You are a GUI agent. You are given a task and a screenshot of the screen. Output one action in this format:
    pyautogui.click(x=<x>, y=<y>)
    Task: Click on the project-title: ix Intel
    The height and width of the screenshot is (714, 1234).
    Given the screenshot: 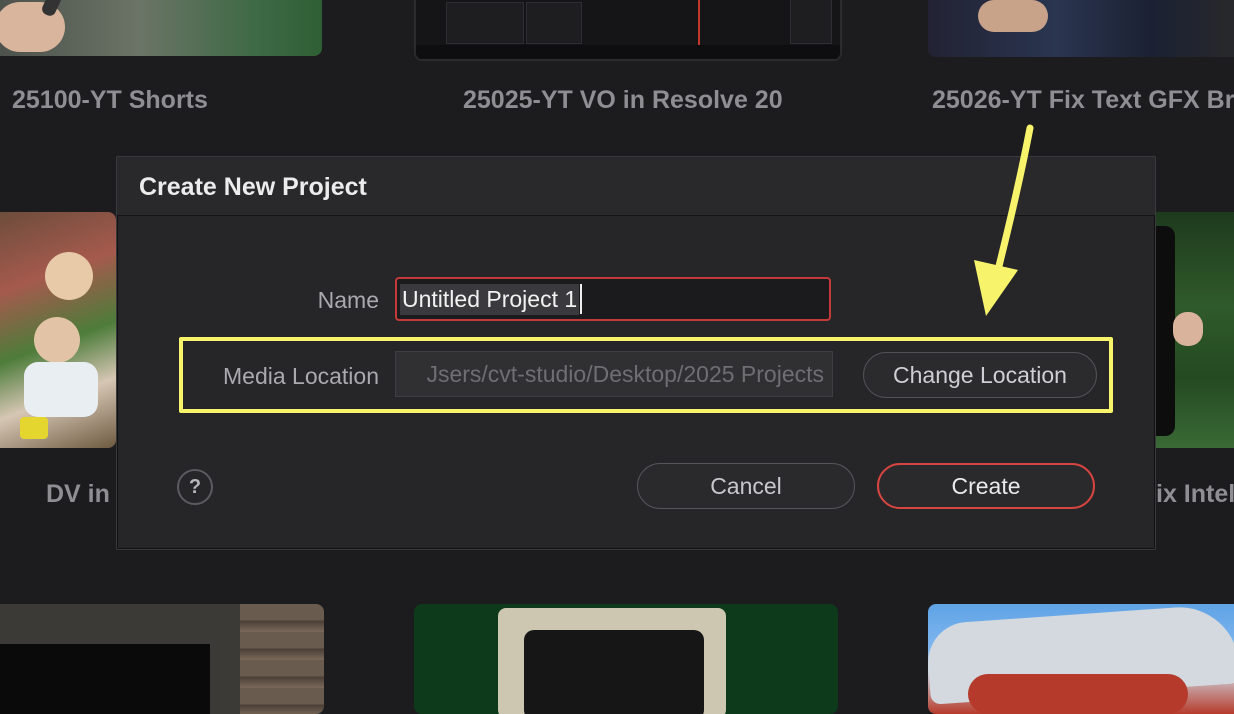 What is the action you would take?
    pyautogui.click(x=1195, y=494)
    